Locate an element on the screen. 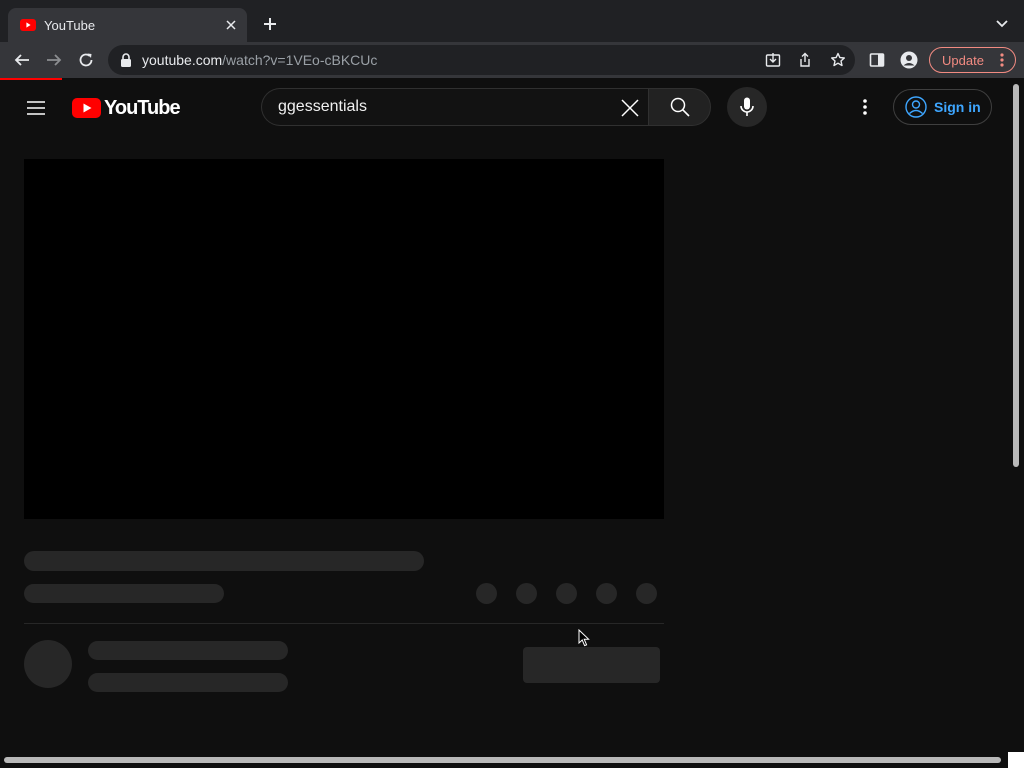 The width and height of the screenshot is (1024, 768). youtube-masthead: YouTube Sign in is located at coordinates (504, 108).